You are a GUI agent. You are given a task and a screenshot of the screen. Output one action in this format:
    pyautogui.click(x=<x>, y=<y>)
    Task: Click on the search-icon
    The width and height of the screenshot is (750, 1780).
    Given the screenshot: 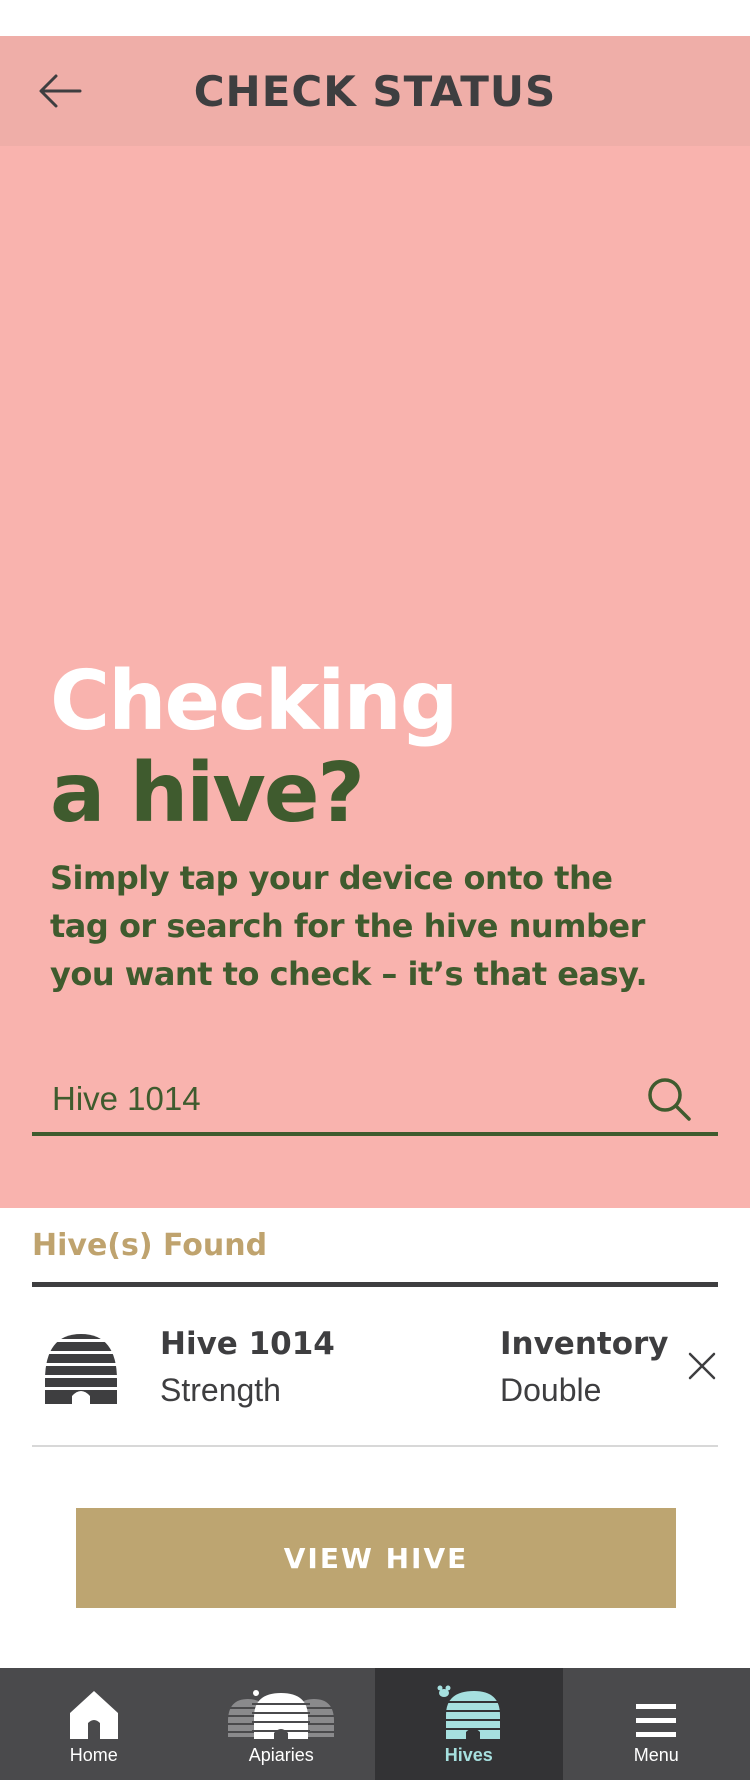 What is the action you would take?
    pyautogui.click(x=669, y=1099)
    